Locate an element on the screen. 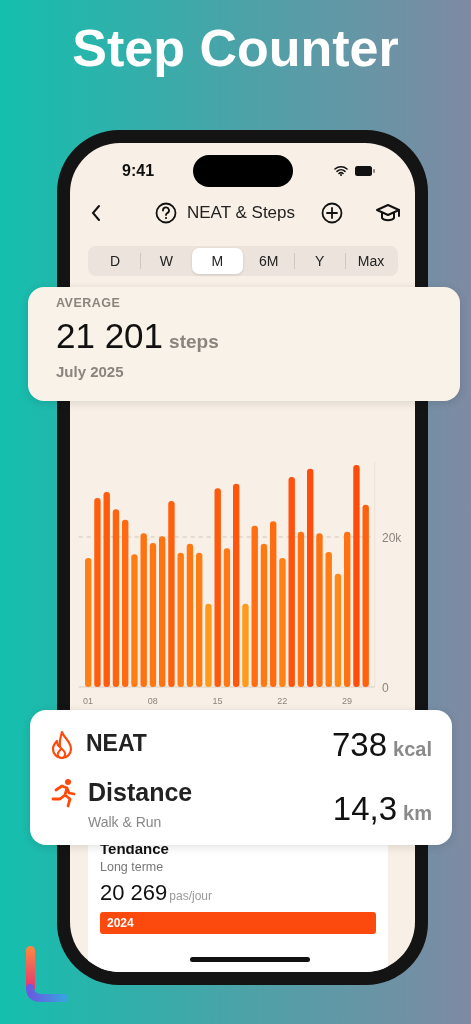  screen-title: NEAT & Steps is located at coordinates (241, 213).